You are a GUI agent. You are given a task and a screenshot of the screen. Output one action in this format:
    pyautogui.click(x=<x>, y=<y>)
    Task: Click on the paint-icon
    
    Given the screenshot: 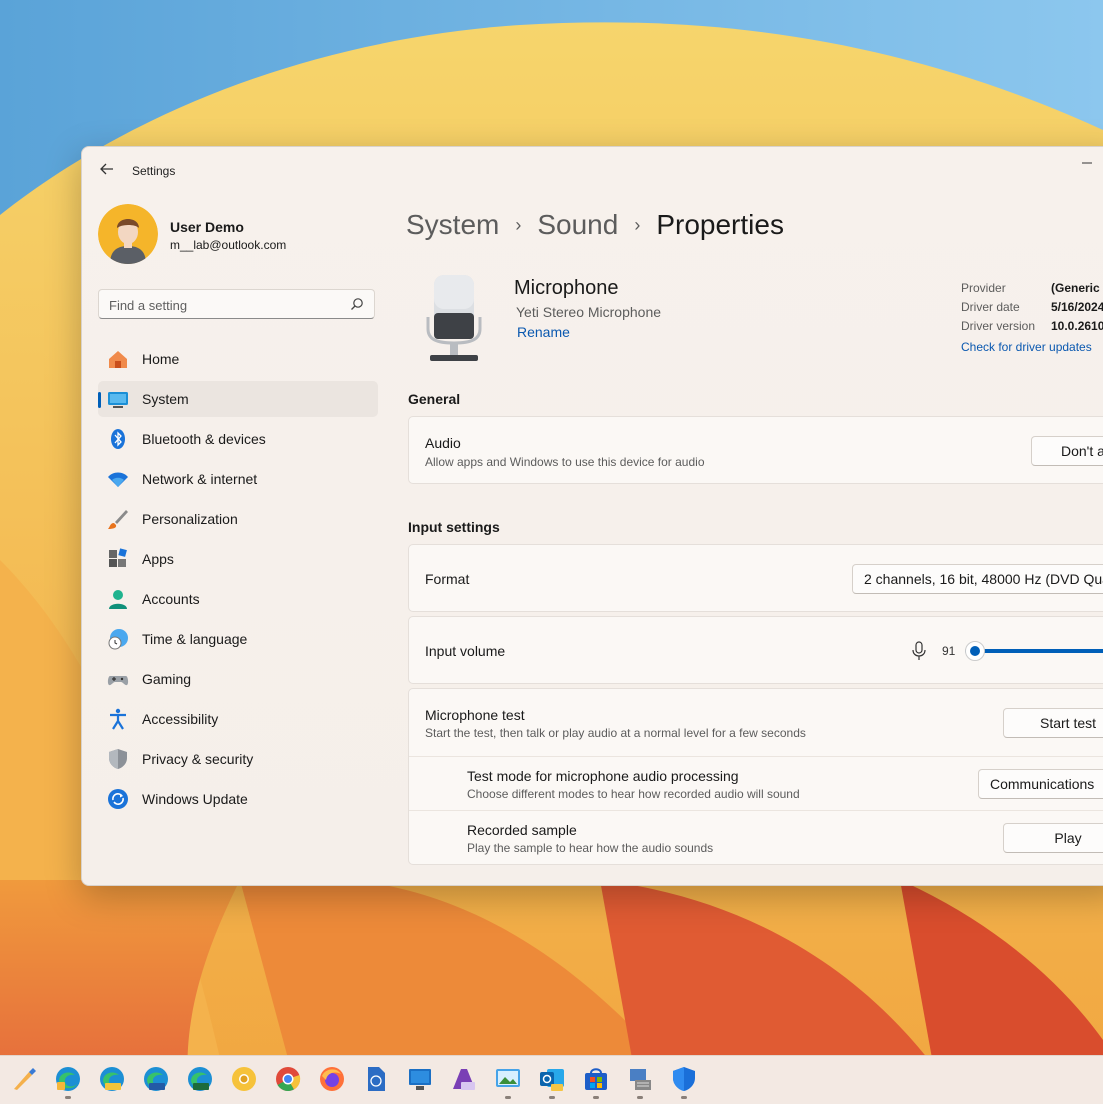 What is the action you would take?
    pyautogui.click(x=24, y=1079)
    